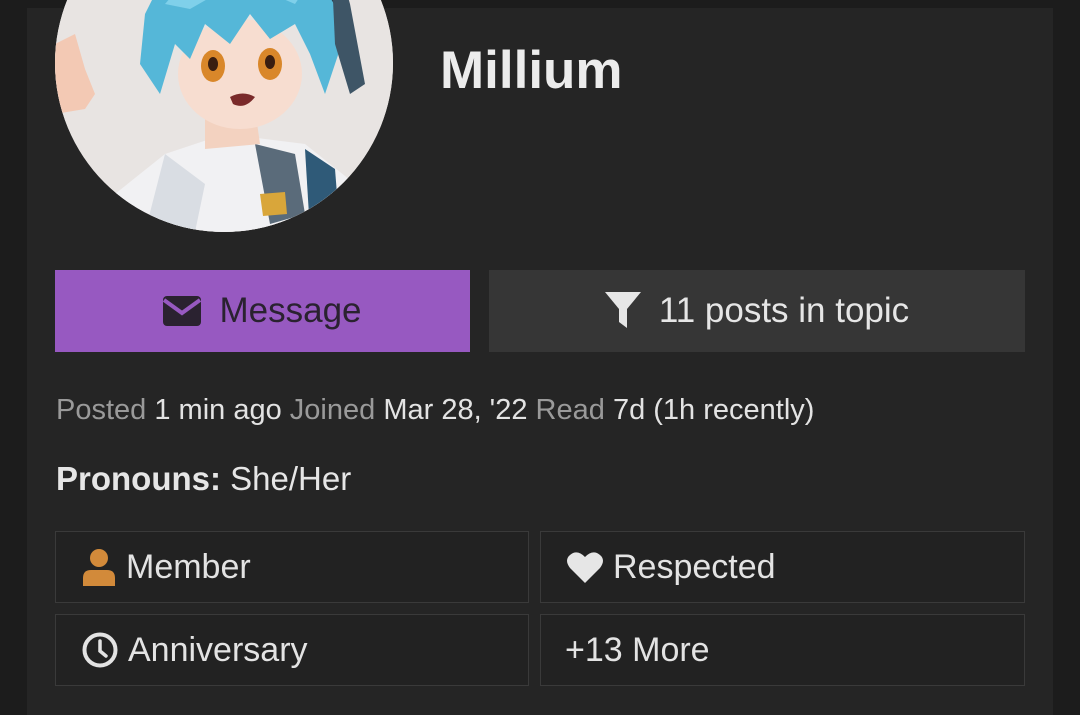  I want to click on badge-anniversary-label: Anniversary, so click(218, 649).